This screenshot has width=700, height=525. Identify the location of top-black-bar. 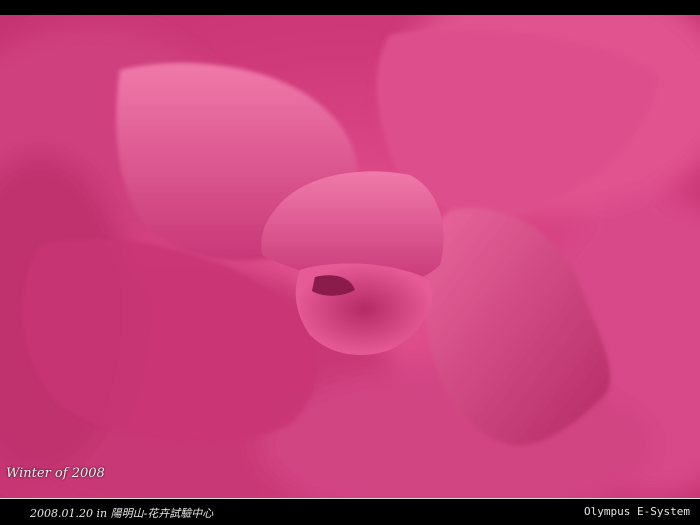
(350, 7).